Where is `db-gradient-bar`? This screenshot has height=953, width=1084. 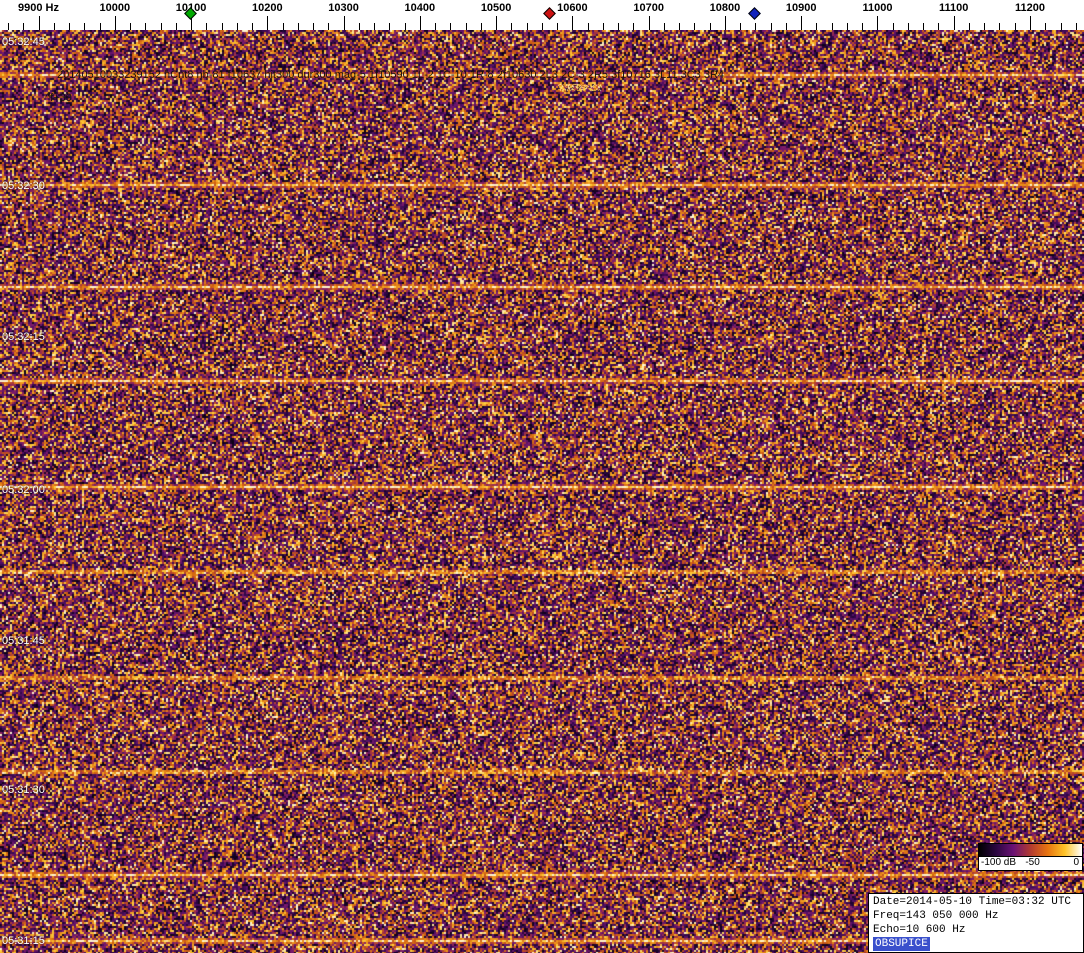 db-gradient-bar is located at coordinates (1030, 850).